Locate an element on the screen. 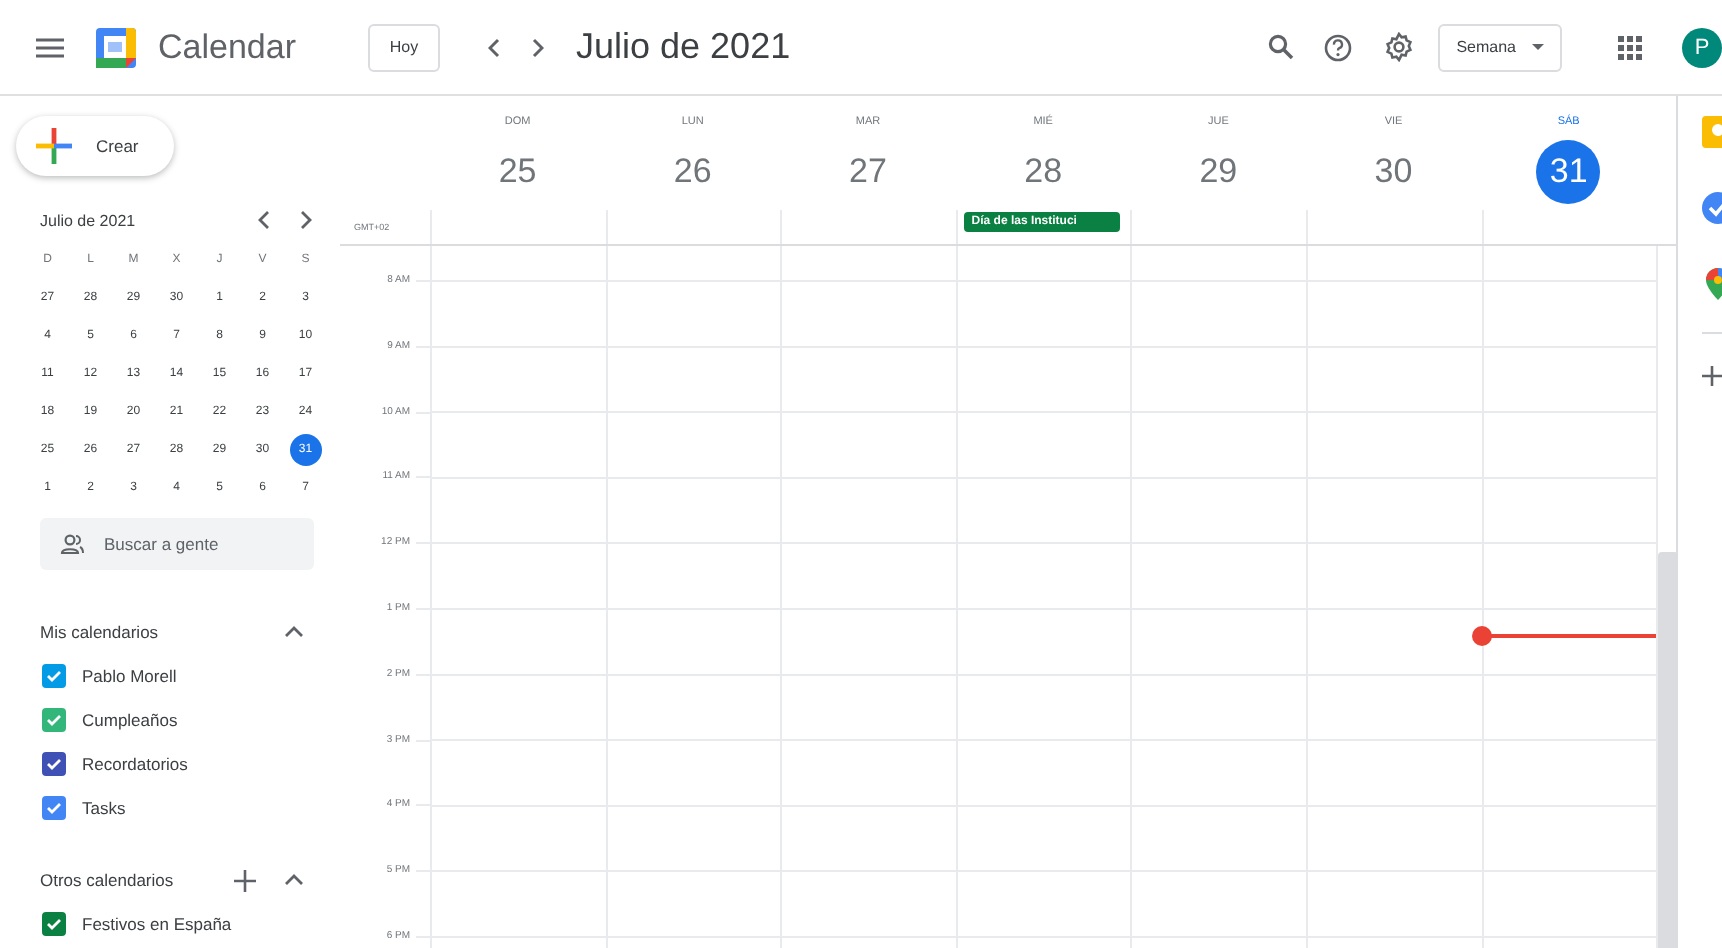  people-icon is located at coordinates (72, 544).